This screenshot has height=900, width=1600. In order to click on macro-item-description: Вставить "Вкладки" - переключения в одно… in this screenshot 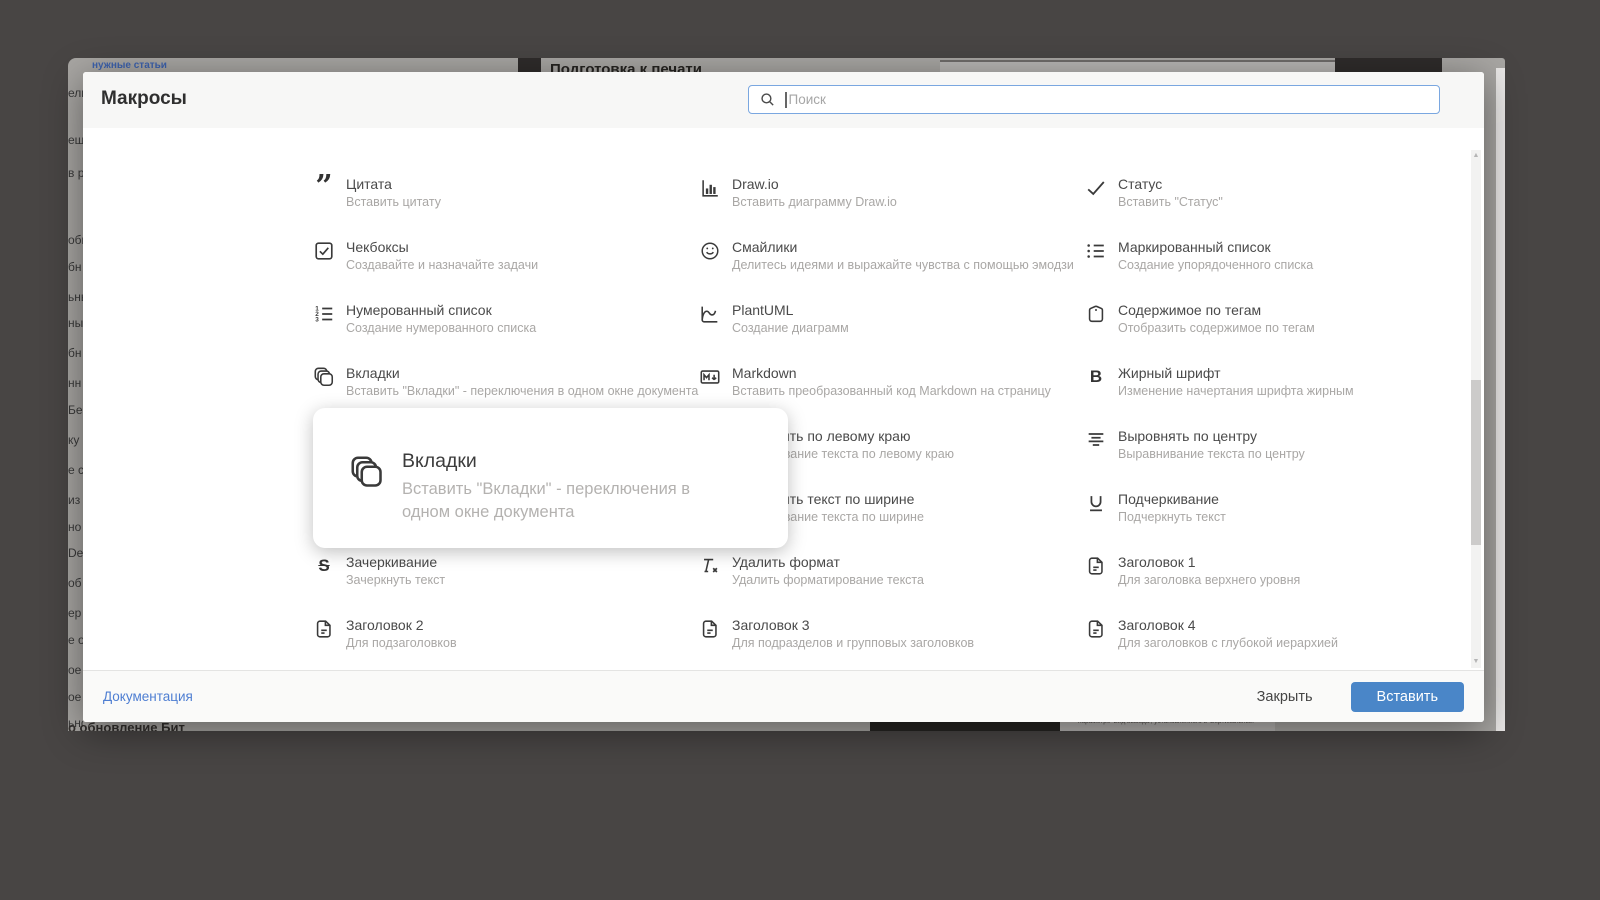, I will do `click(522, 391)`.